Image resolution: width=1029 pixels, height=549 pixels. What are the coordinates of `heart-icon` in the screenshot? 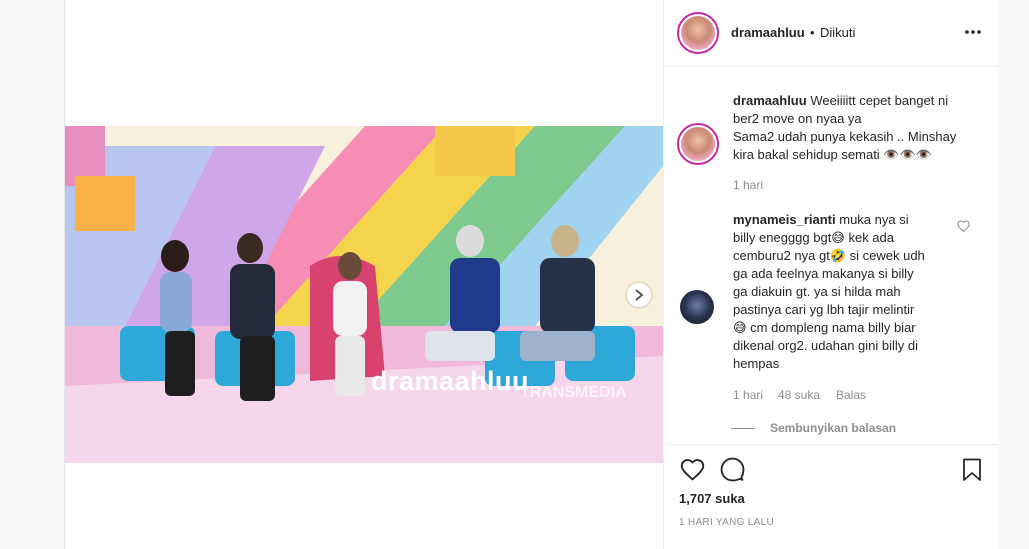 It's located at (692, 469).